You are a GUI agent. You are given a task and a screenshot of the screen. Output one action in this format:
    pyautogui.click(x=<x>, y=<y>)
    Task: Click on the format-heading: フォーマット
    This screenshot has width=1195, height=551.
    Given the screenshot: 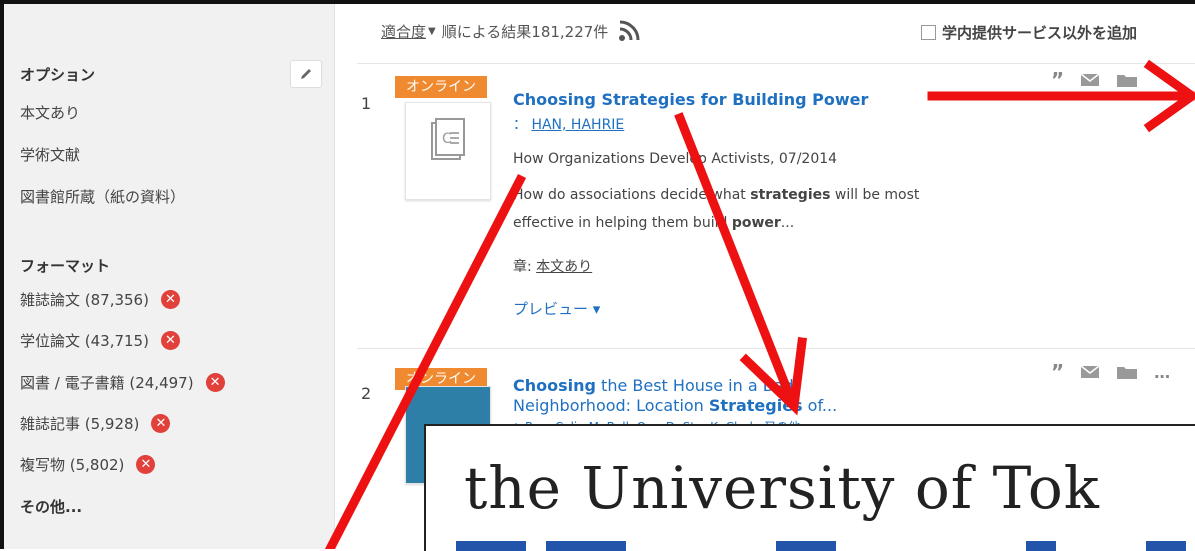 What is the action you would take?
    pyautogui.click(x=65, y=266)
    